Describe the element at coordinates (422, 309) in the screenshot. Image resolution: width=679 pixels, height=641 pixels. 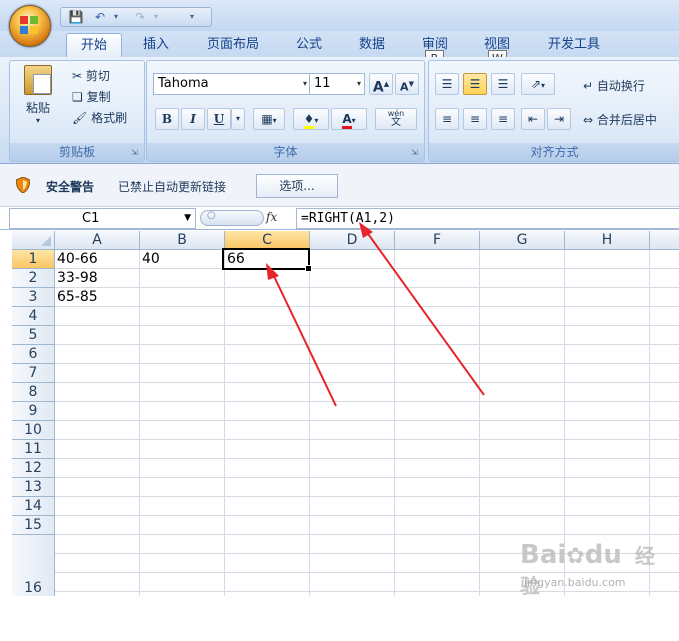
I see `arrow-to-formula-icon` at that location.